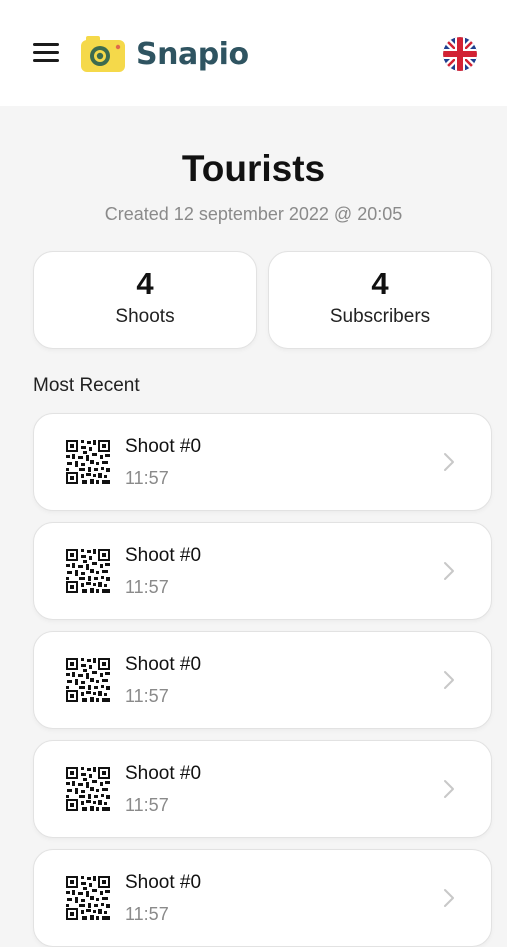 The image size is (507, 947). What do you see at coordinates (253, 168) in the screenshot?
I see `page-title: Tourists` at bounding box center [253, 168].